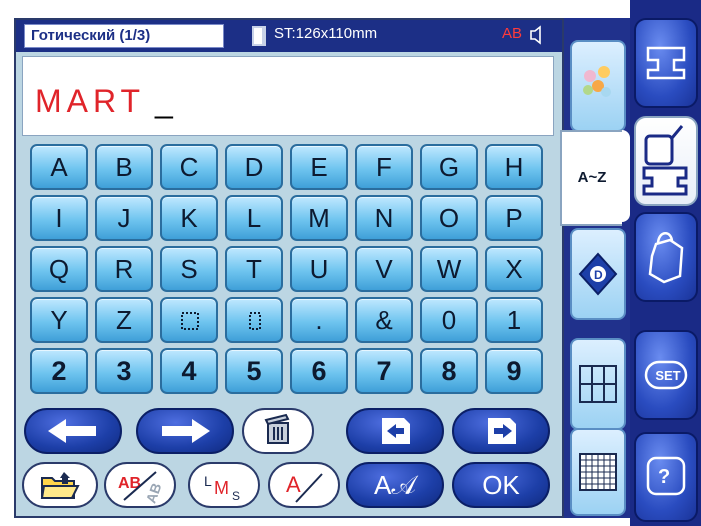  What do you see at coordinates (254, 320) in the screenshot?
I see `key-space-narrow` at bounding box center [254, 320].